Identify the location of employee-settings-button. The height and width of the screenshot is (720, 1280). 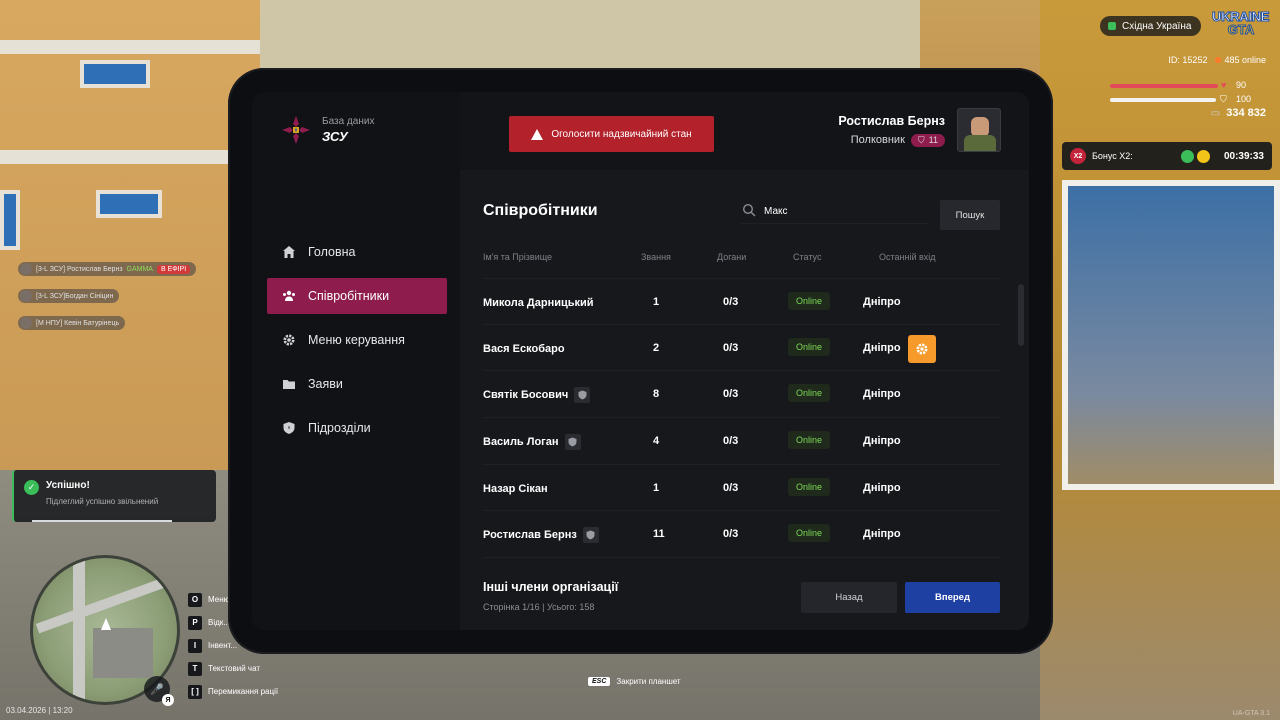
(922, 348).